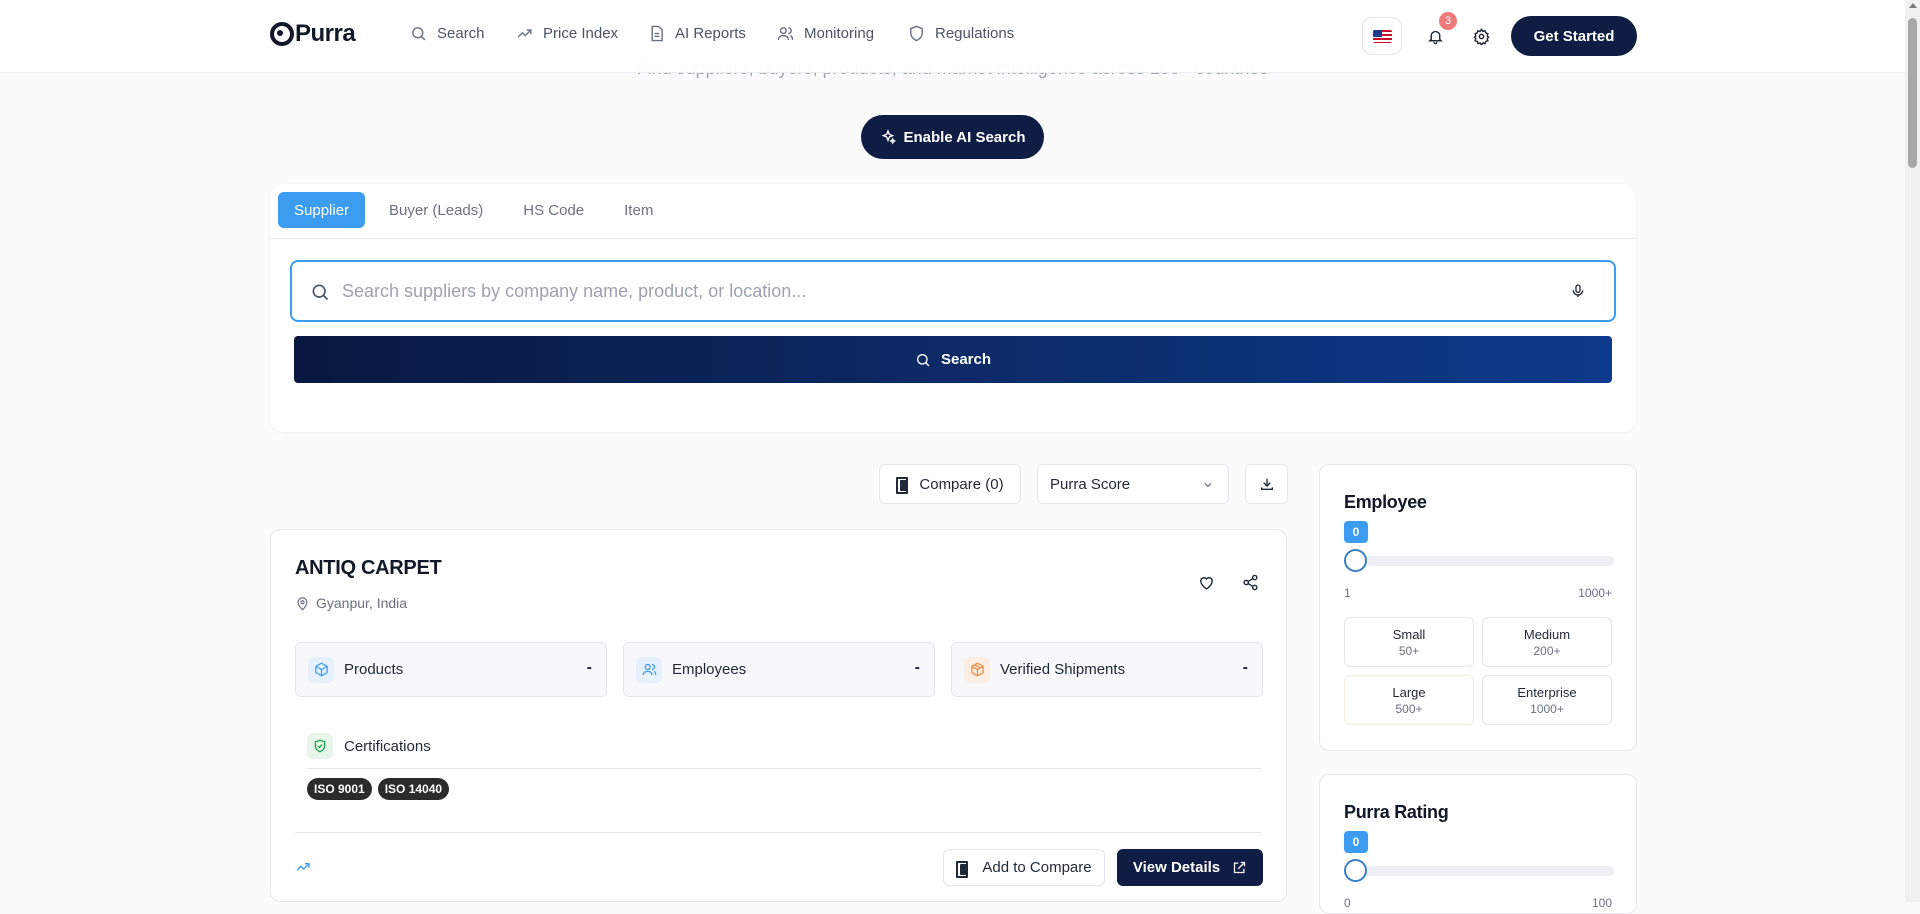 The width and height of the screenshot is (1920, 914). I want to click on tab-item: Item, so click(638, 210).